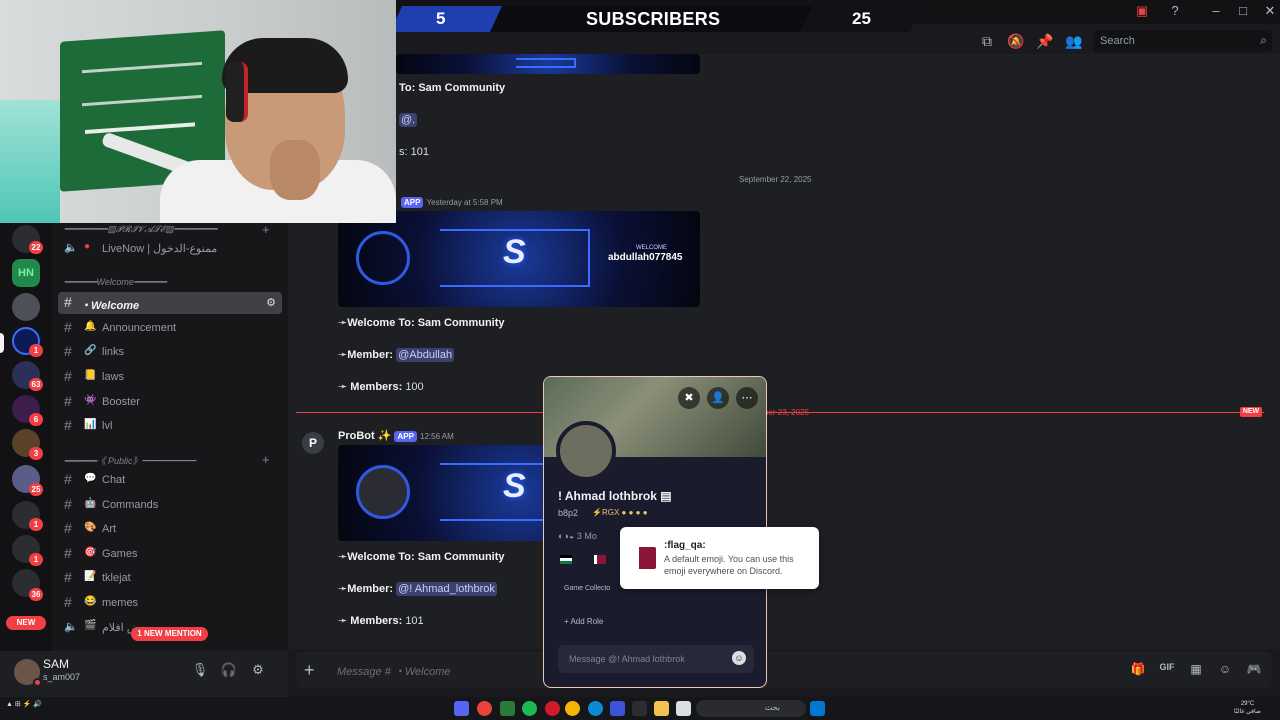  Describe the element at coordinates (437, 436) in the screenshot. I see `timestamp: 12:56 AM` at that location.